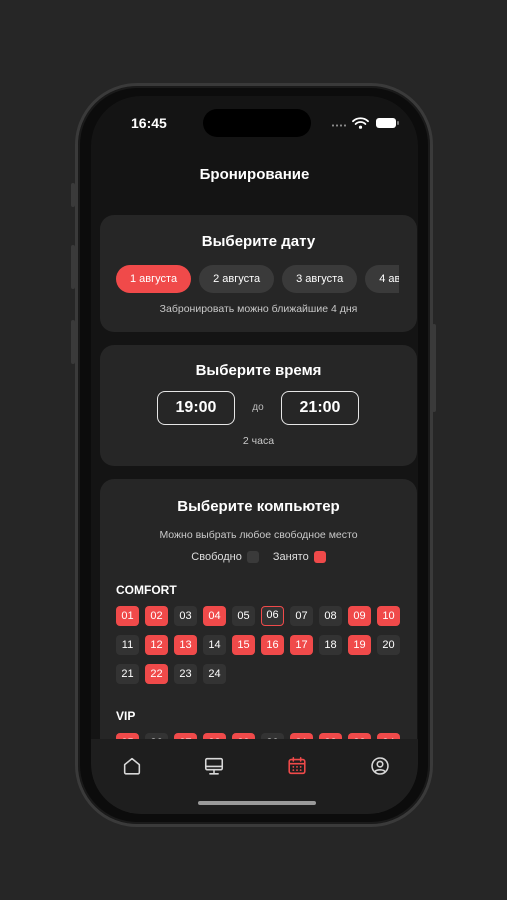 The height and width of the screenshot is (900, 507). I want to click on seat-24: 24, so click(214, 674).